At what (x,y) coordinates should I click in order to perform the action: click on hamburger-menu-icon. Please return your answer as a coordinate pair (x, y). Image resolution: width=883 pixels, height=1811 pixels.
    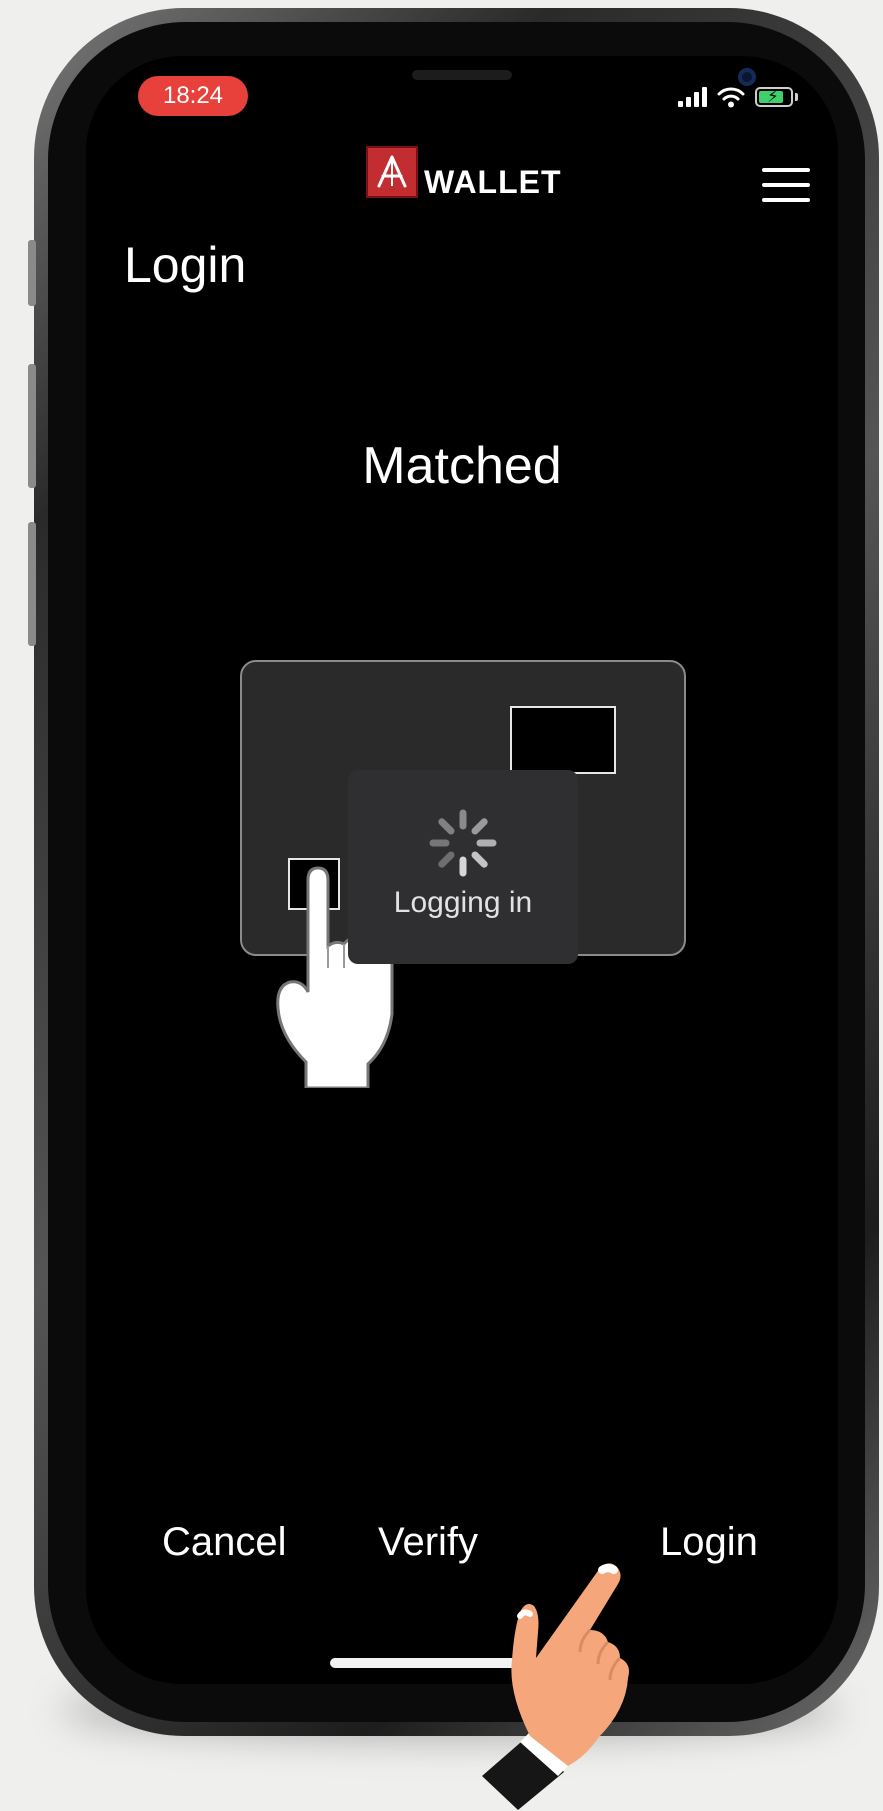
    Looking at the image, I should click on (786, 185).